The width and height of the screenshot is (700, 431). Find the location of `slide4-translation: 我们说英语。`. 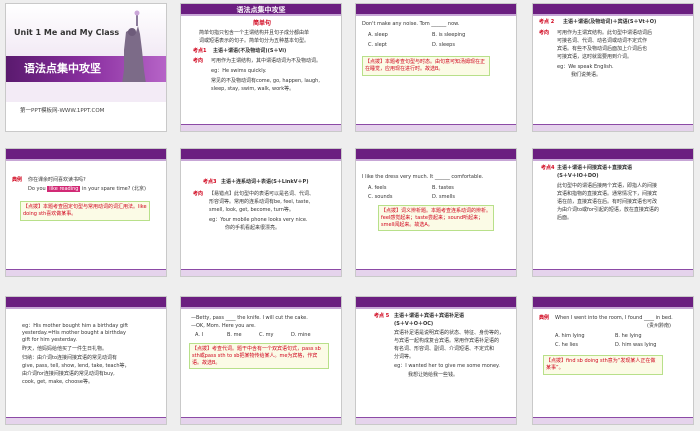

slide4-translation: 我们说英语。 is located at coordinates (586, 75).